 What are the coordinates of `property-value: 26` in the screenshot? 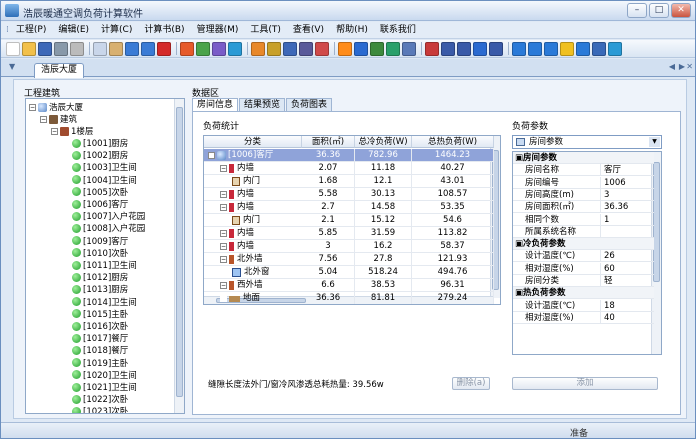 It's located at (609, 256).